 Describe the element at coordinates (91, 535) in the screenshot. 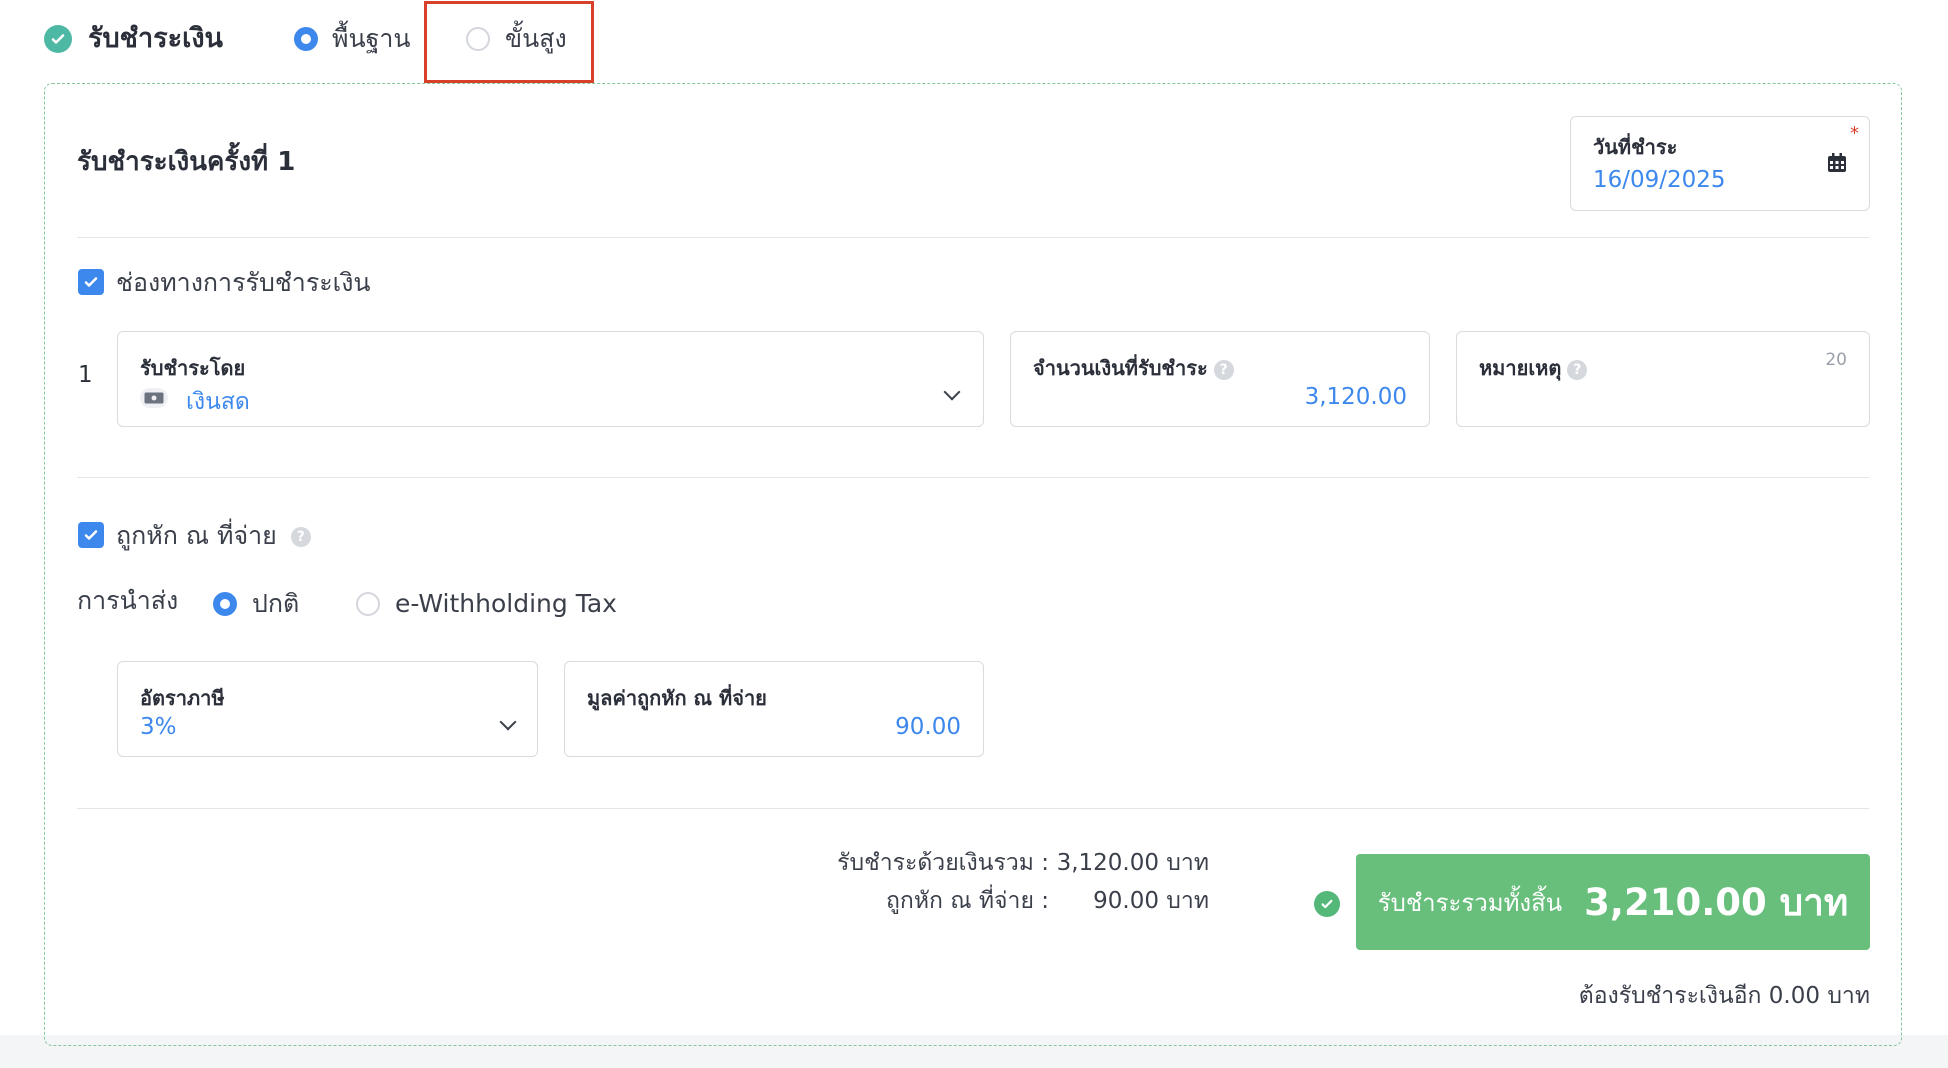

I see `withholding-checkbox` at that location.